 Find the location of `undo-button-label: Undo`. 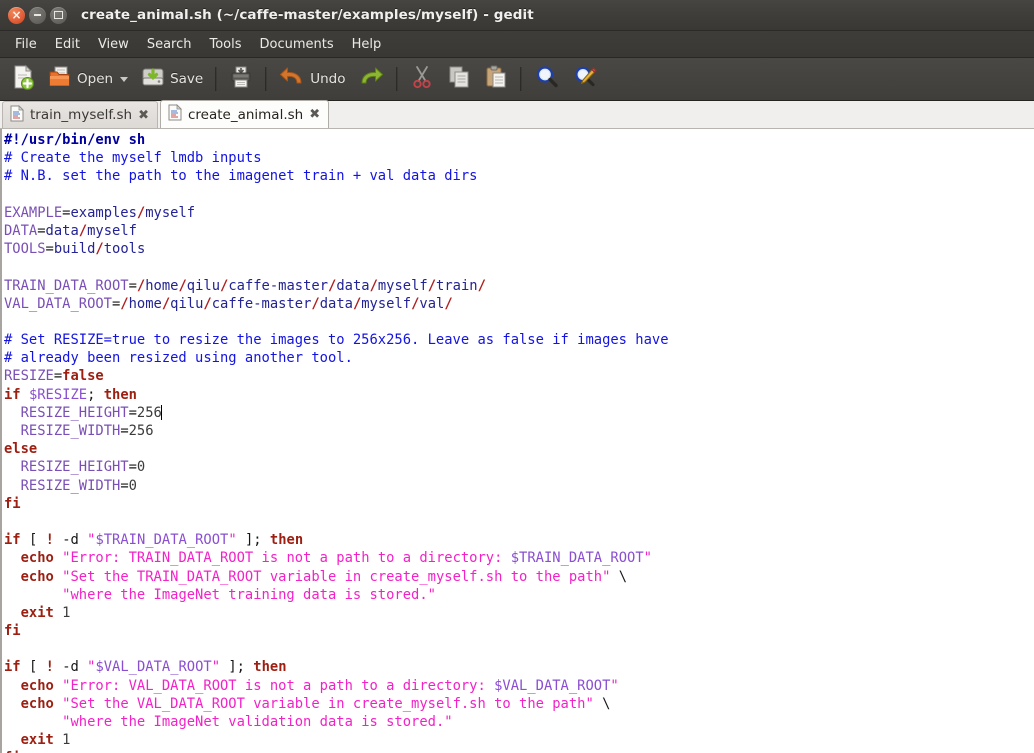

undo-button-label: Undo is located at coordinates (328, 79).